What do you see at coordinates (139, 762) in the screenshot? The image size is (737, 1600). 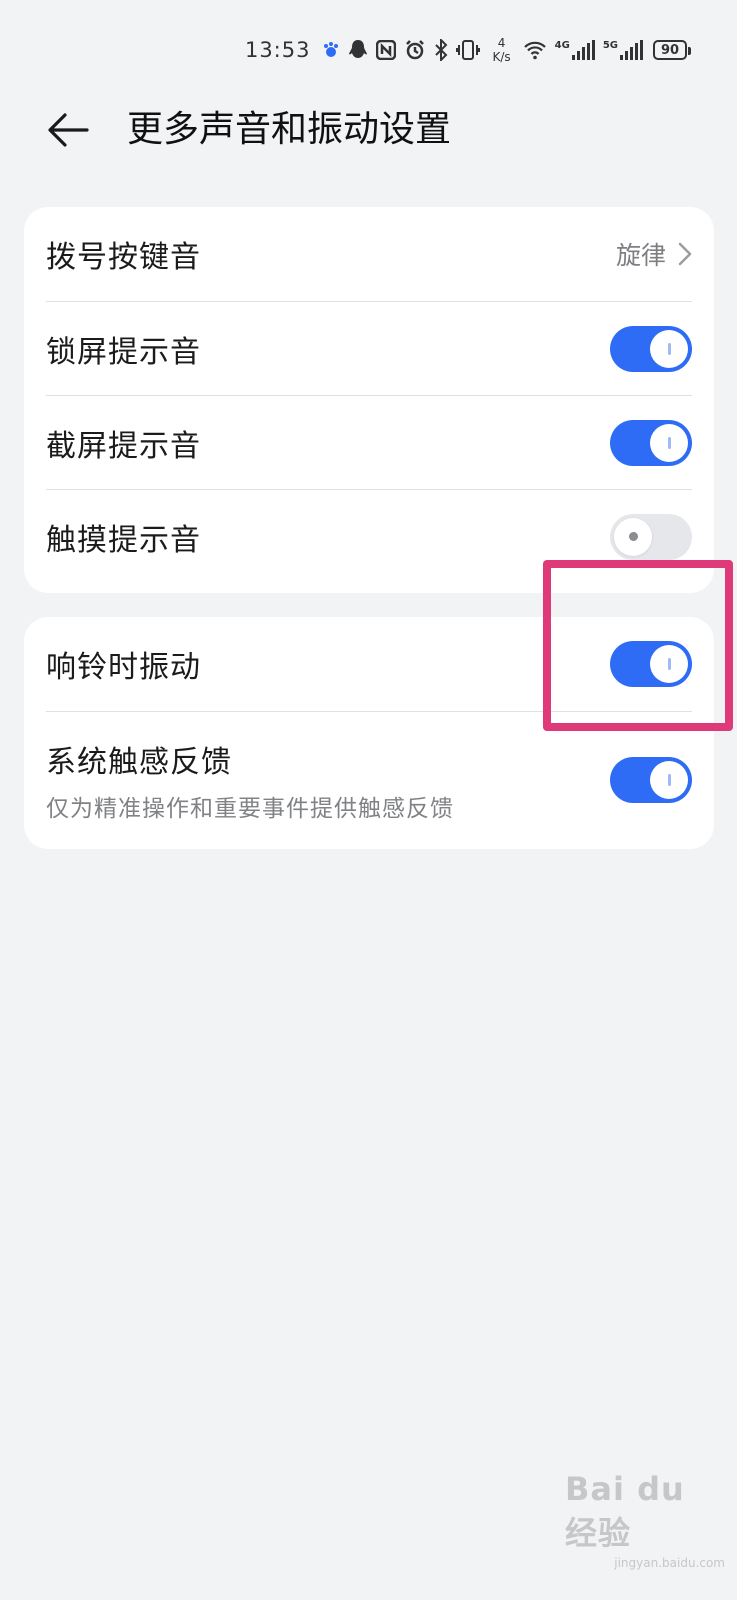 I see `row-label: 系统触感反馈` at bounding box center [139, 762].